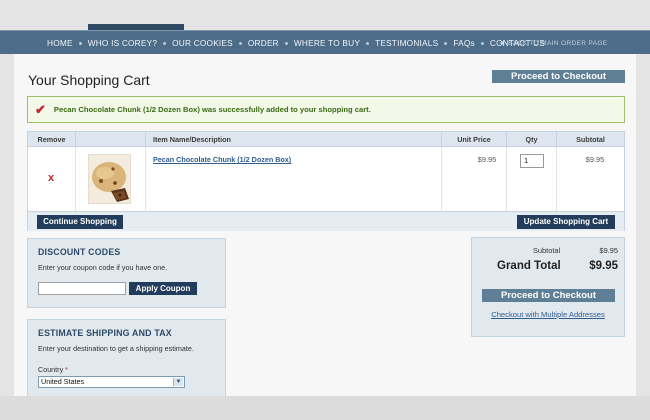  Describe the element at coordinates (325, 15) in the screenshot. I see `top-bar` at that location.